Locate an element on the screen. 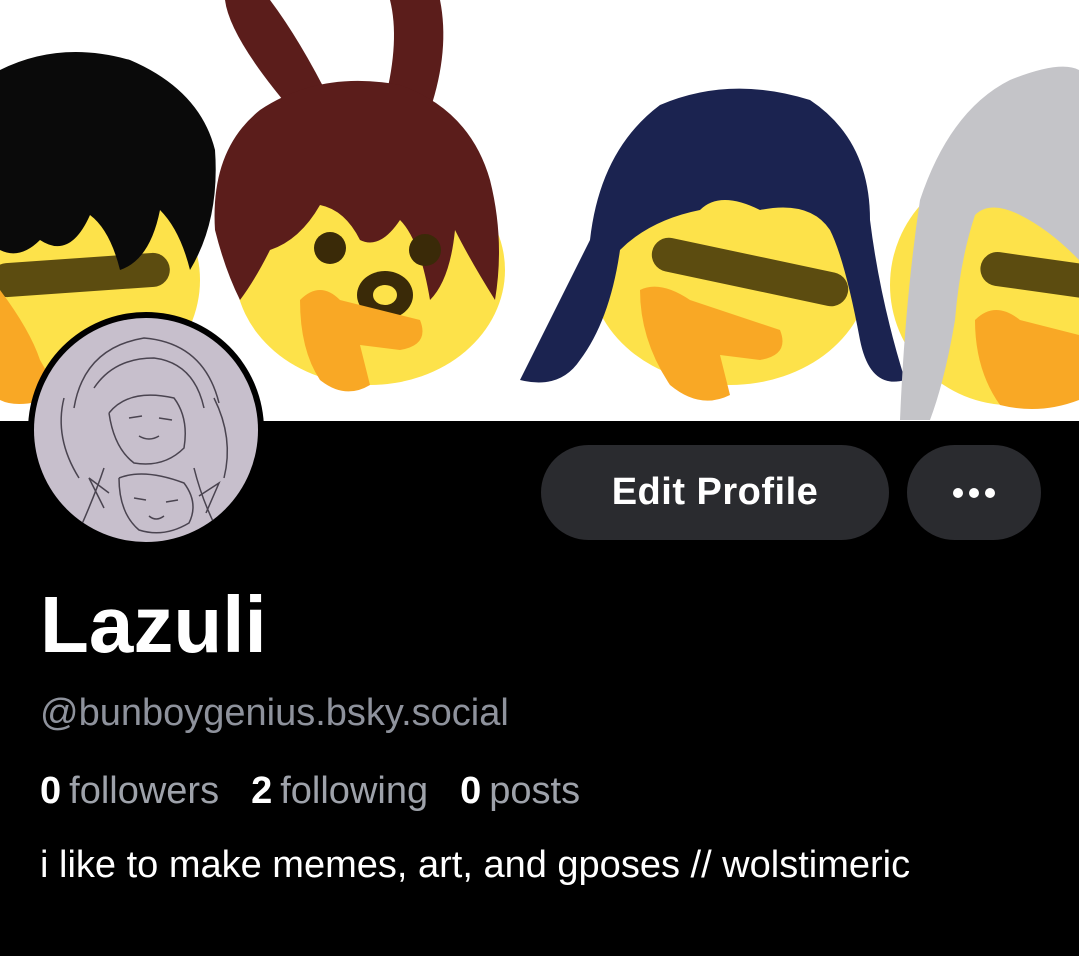 The width and height of the screenshot is (1079, 956). posts-label: posts is located at coordinates (535, 791).